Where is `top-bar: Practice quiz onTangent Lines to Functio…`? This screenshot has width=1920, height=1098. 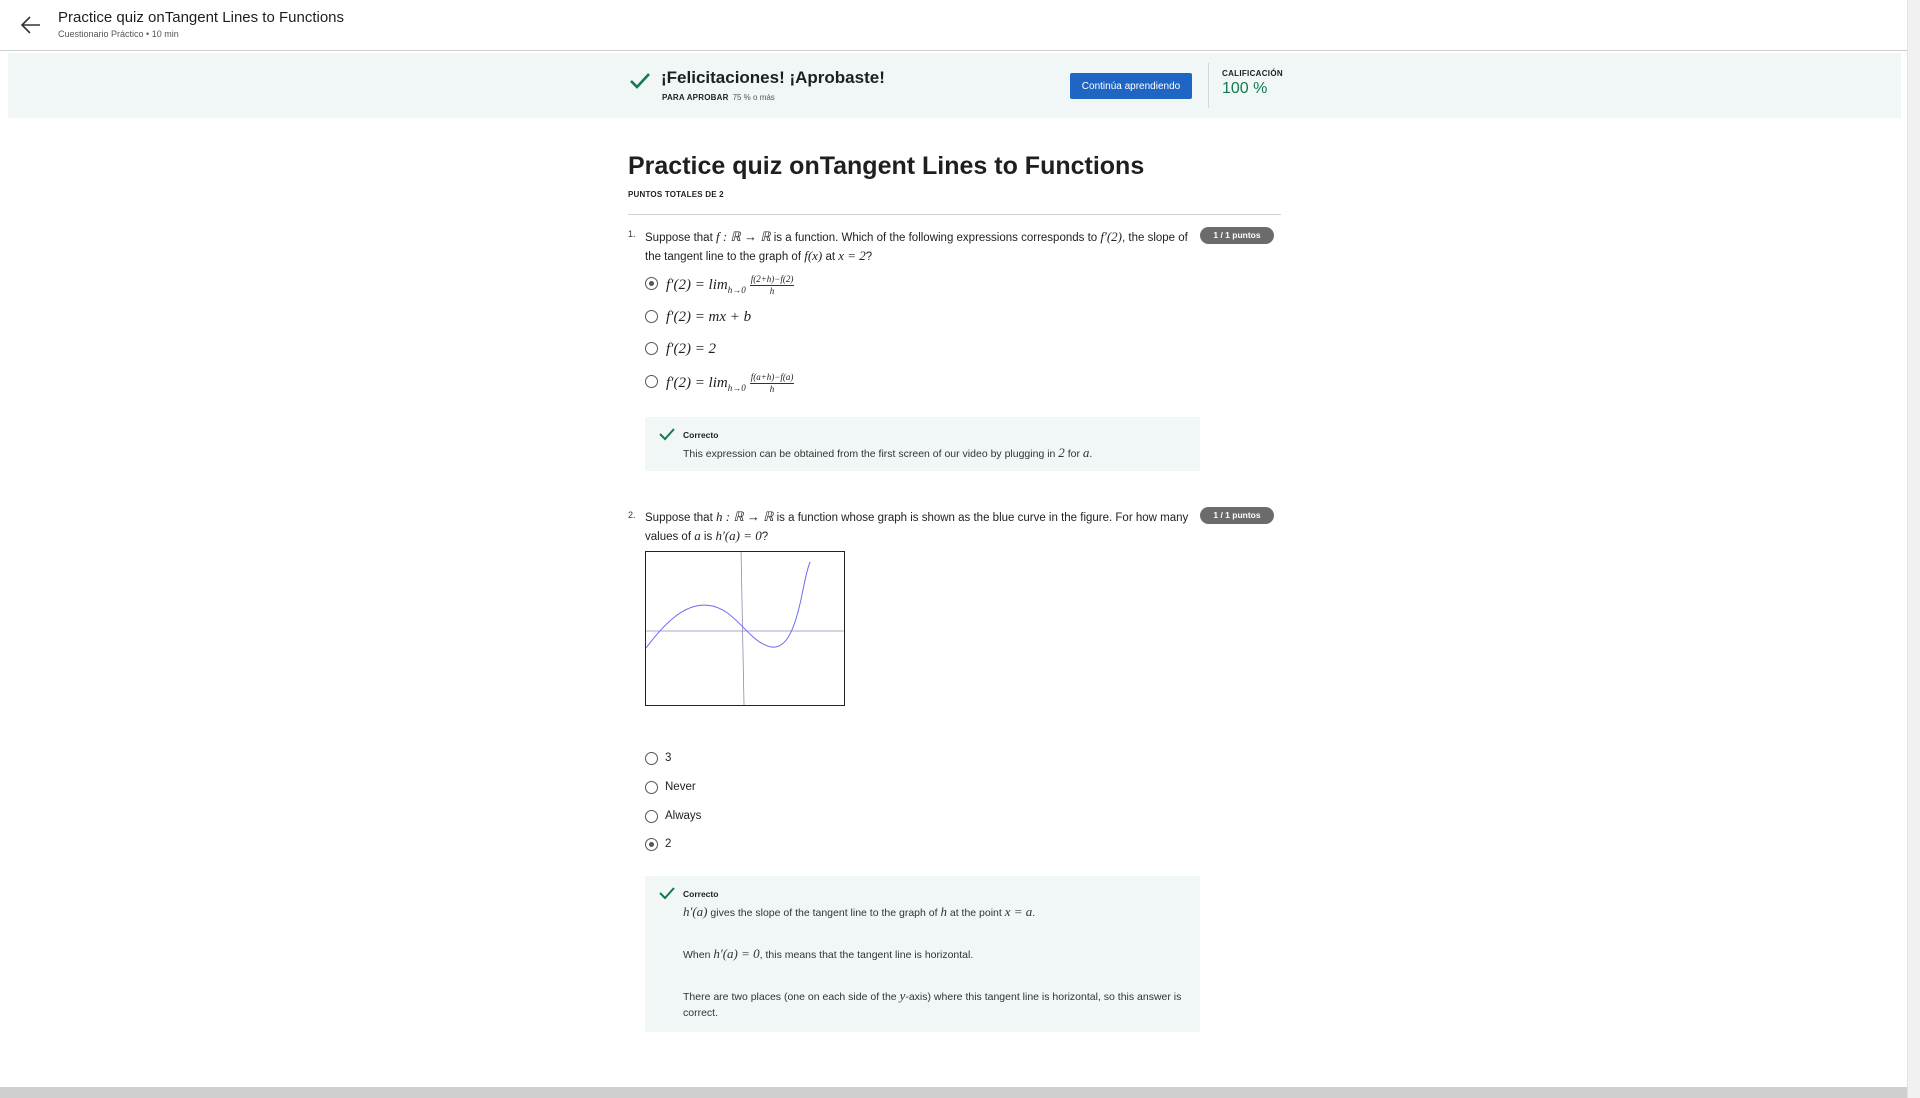
top-bar: Practice quiz onTangent Lines to Functio… is located at coordinates (960, 25).